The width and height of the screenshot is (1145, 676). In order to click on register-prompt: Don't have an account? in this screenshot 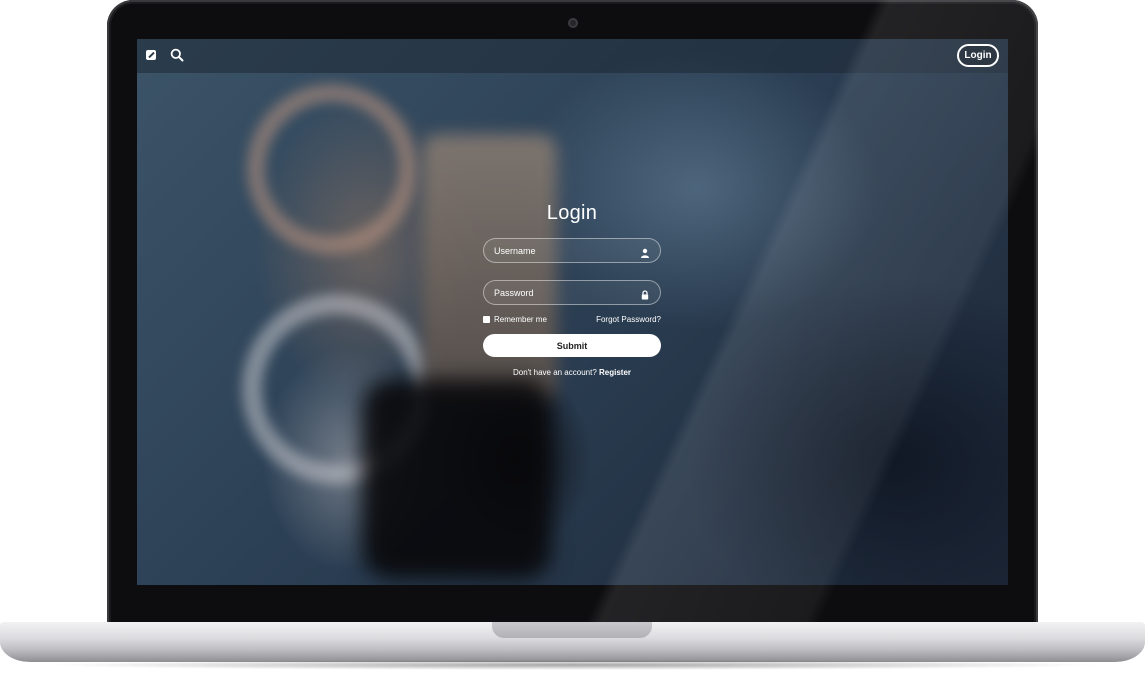, I will do `click(554, 372)`.